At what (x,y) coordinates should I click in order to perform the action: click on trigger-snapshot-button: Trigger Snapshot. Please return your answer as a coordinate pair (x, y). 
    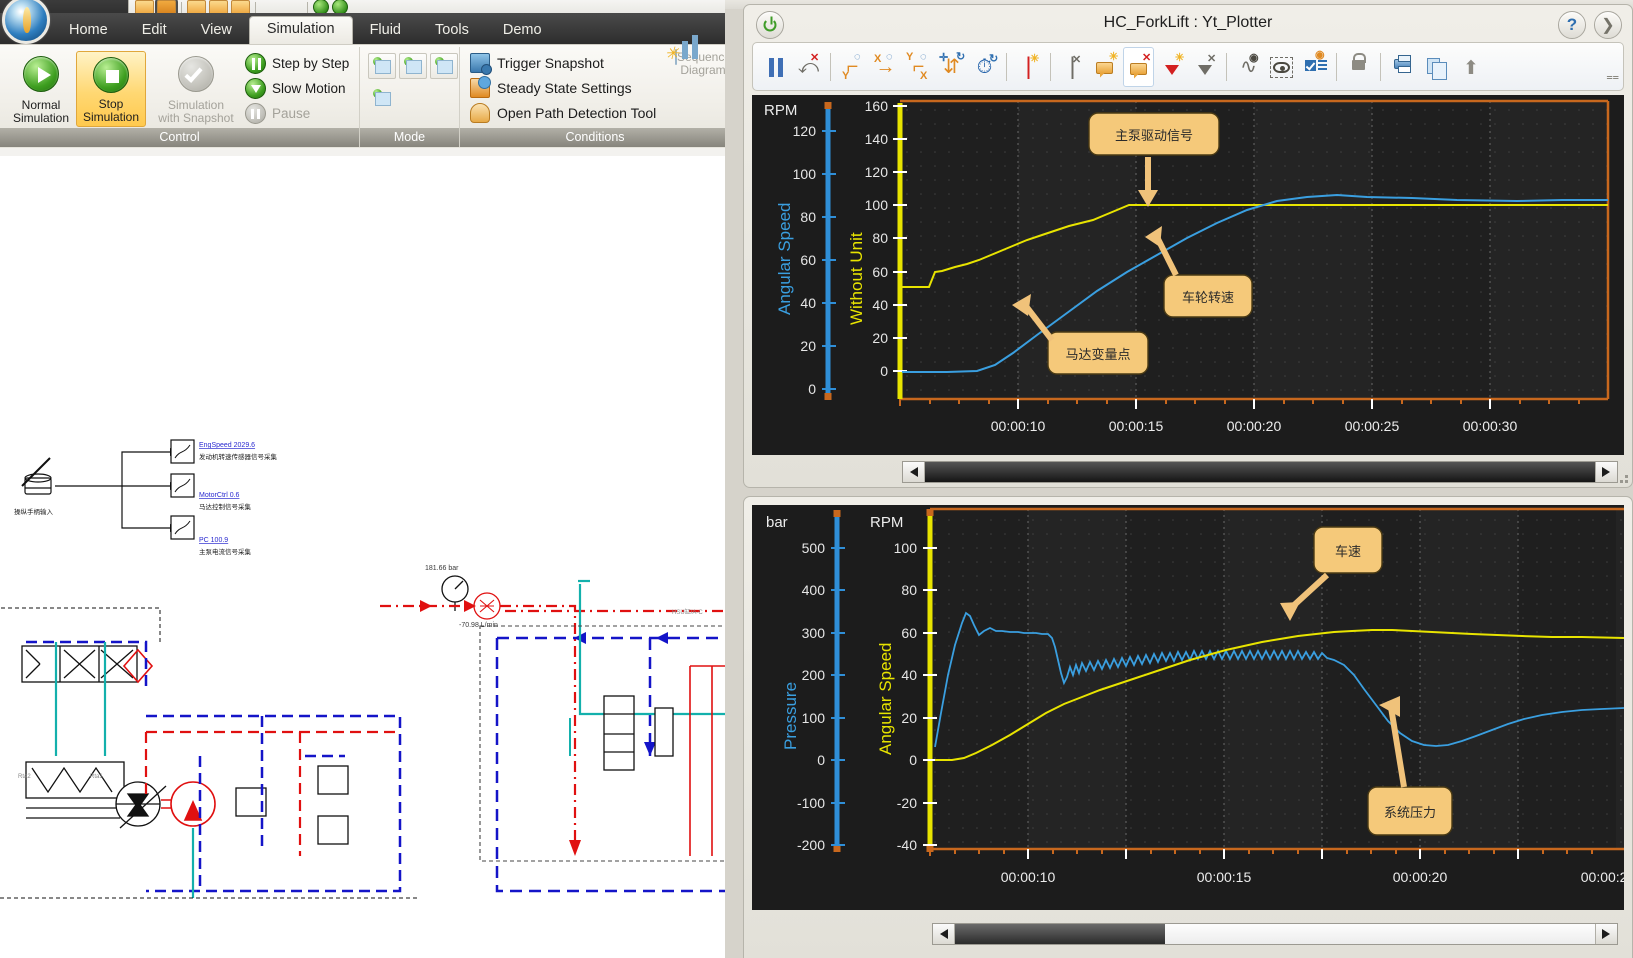
    Looking at the image, I should click on (537, 64).